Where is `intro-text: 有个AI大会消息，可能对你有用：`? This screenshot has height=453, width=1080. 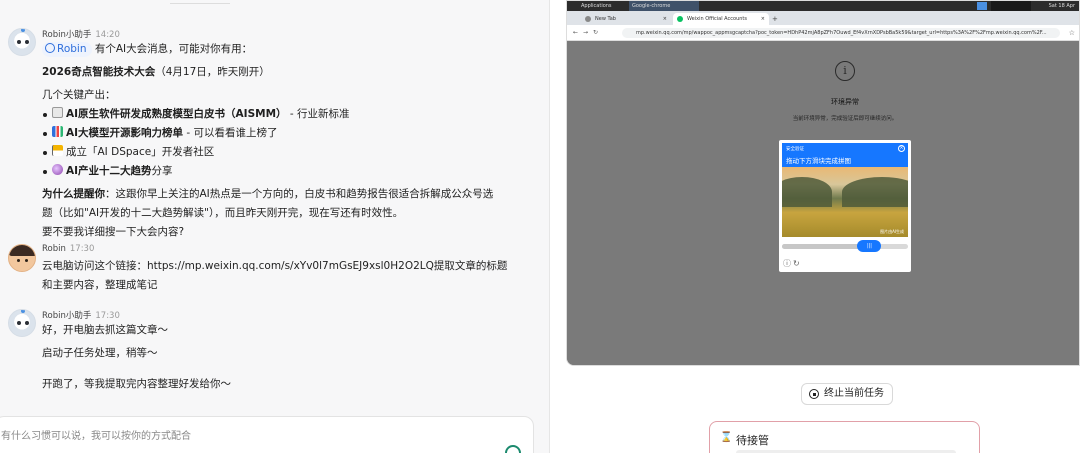
intro-text: 有个AI大会消息，可能对你有用： is located at coordinates (173, 49).